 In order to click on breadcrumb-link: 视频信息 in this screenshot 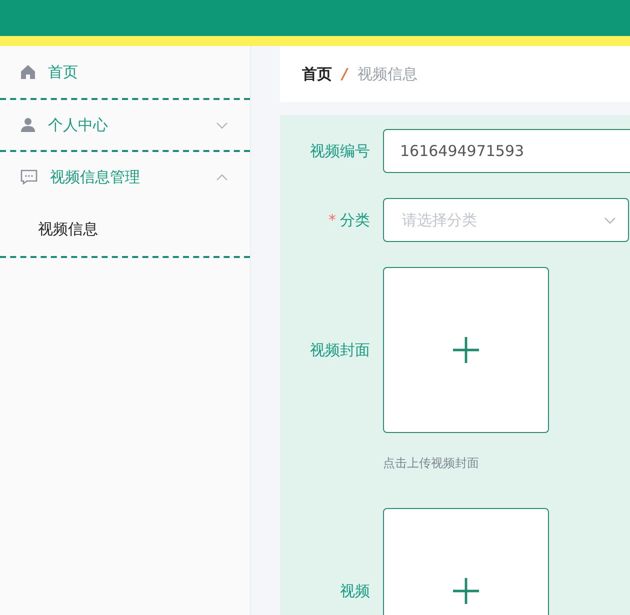, I will do `click(387, 74)`.